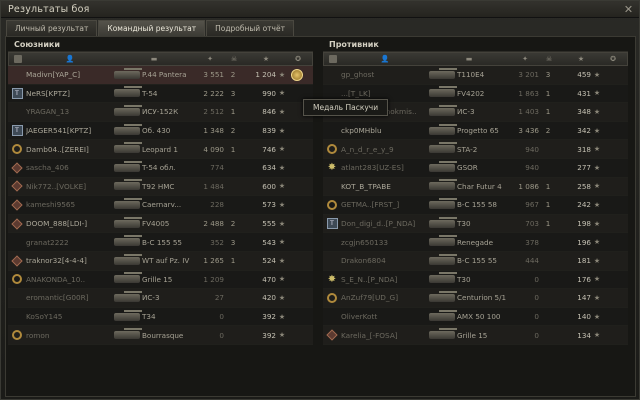 The width and height of the screenshot is (640, 400). Describe the element at coordinates (475, 149) in the screenshot. I see `player-row: A_n_d_r_e_y_9 STA-2 940 318 ★` at that location.